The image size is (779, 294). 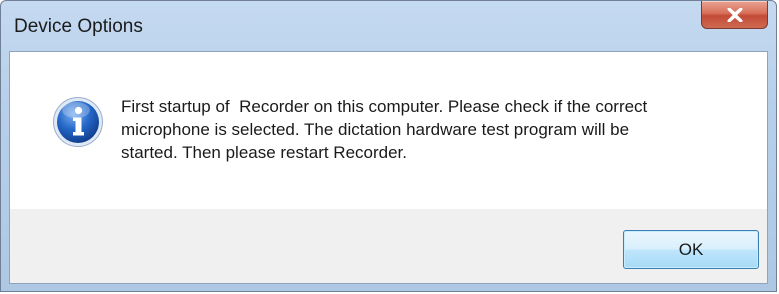 I want to click on close-button, so click(x=734, y=15).